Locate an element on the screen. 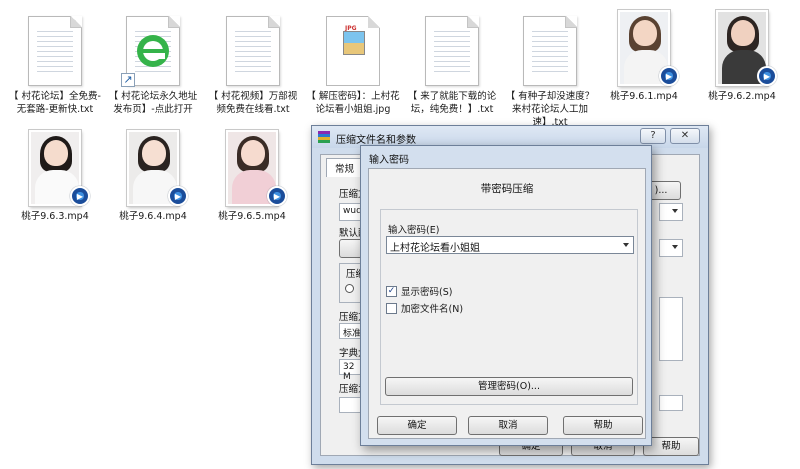 Image resolution: width=800 pixels, height=469 pixels. ie-shortcut-icon: ↗ is located at coordinates (150, 51).